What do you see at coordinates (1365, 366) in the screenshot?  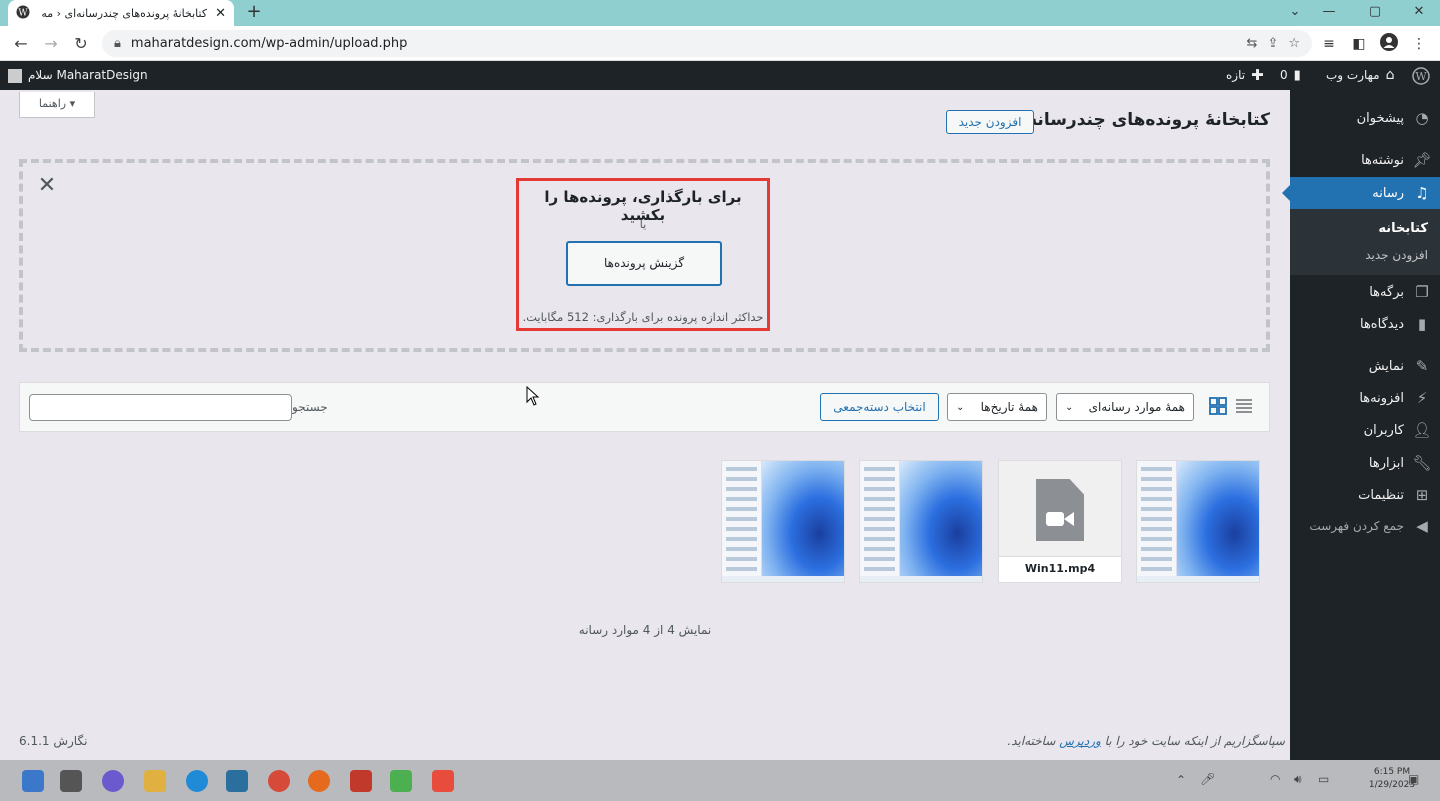 I see `sidebar-item-appearance: نمایش ✎` at bounding box center [1365, 366].